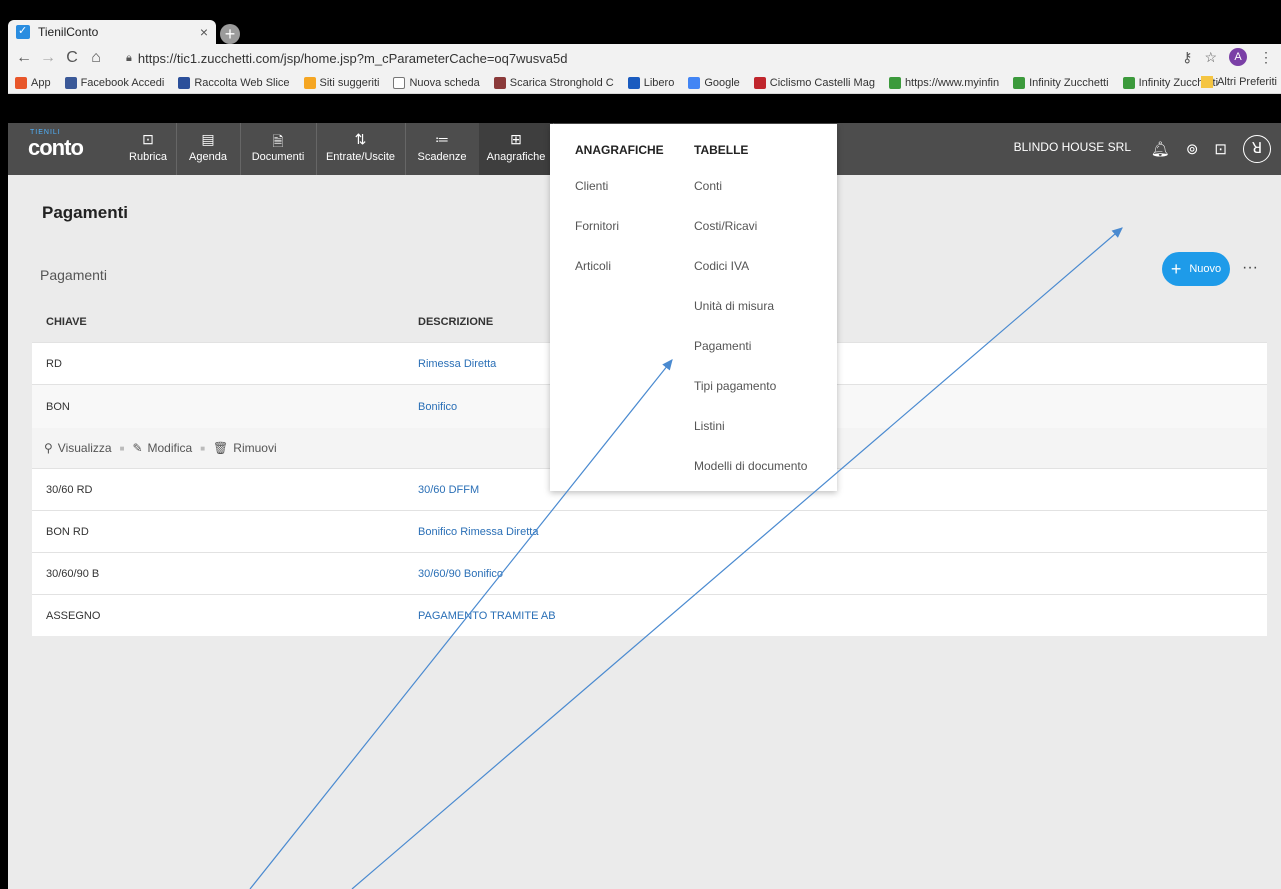 This screenshot has width=1281, height=889. I want to click on back-icon: ←, so click(24, 58).